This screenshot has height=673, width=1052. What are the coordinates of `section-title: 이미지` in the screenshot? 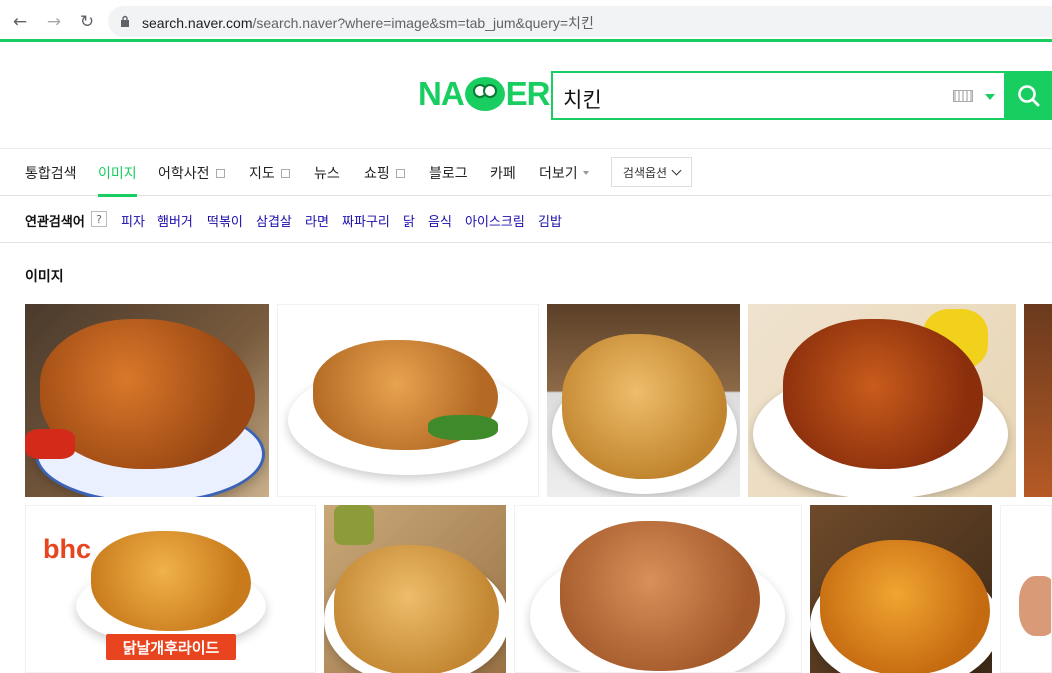 It's located at (44, 277).